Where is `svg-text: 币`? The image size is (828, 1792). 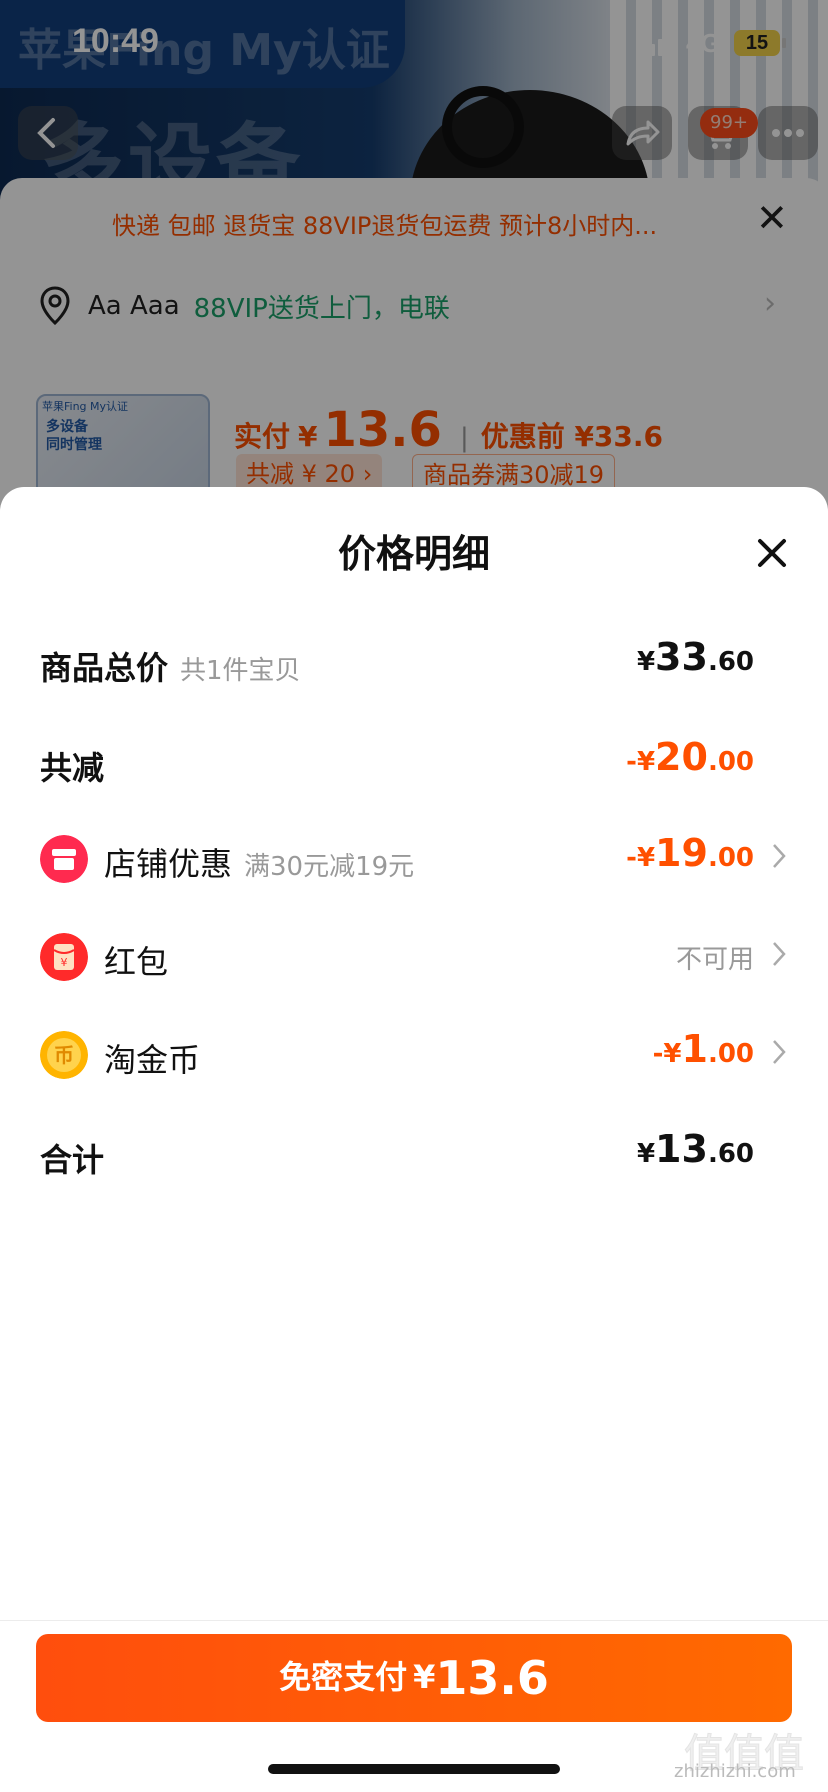
svg-text: 币 is located at coordinates (64, 1055).